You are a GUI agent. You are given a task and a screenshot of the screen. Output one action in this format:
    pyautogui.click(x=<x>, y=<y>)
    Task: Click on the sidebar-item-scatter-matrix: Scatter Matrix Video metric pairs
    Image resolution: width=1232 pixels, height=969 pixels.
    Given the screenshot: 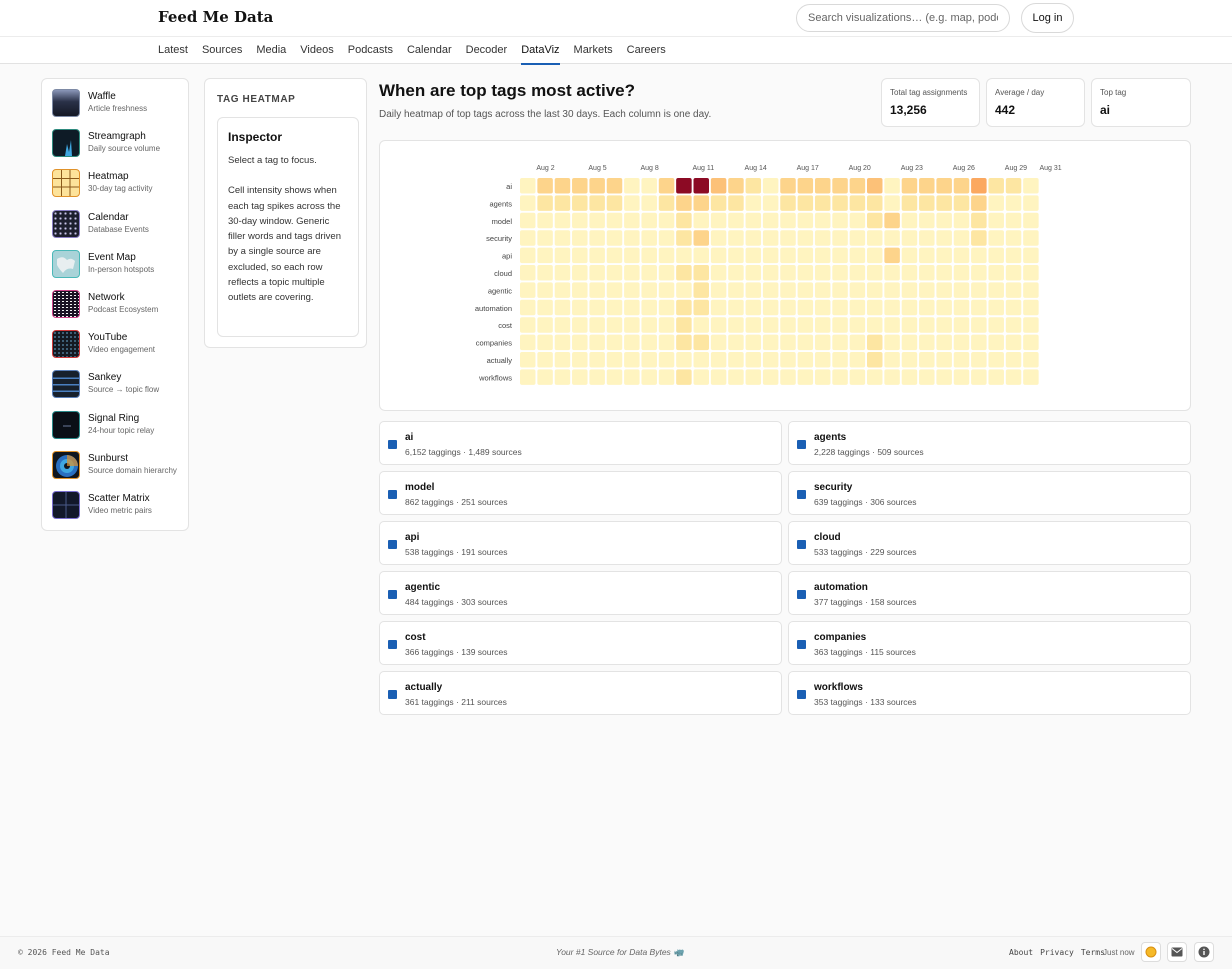 What is the action you would take?
    pyautogui.click(x=120, y=510)
    